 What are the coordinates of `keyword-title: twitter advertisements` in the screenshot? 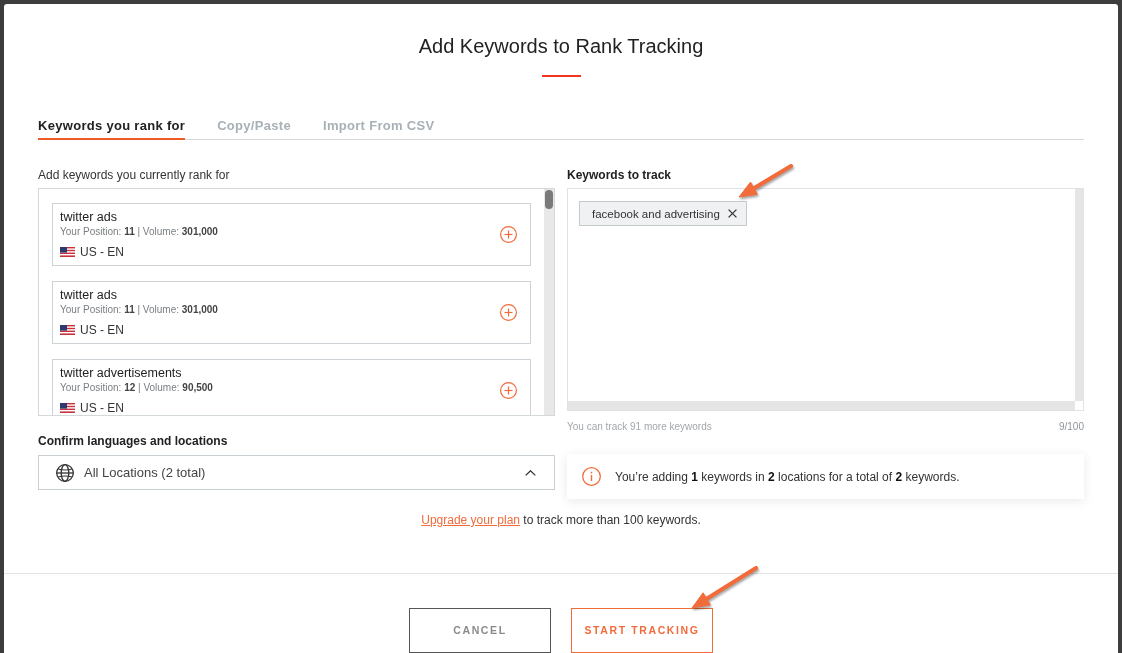 It's located at (121, 373).